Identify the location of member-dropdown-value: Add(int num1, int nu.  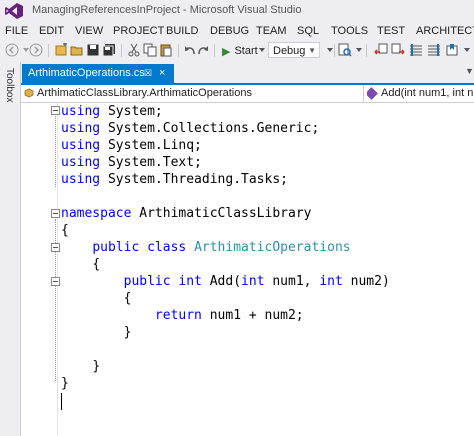
(427, 93).